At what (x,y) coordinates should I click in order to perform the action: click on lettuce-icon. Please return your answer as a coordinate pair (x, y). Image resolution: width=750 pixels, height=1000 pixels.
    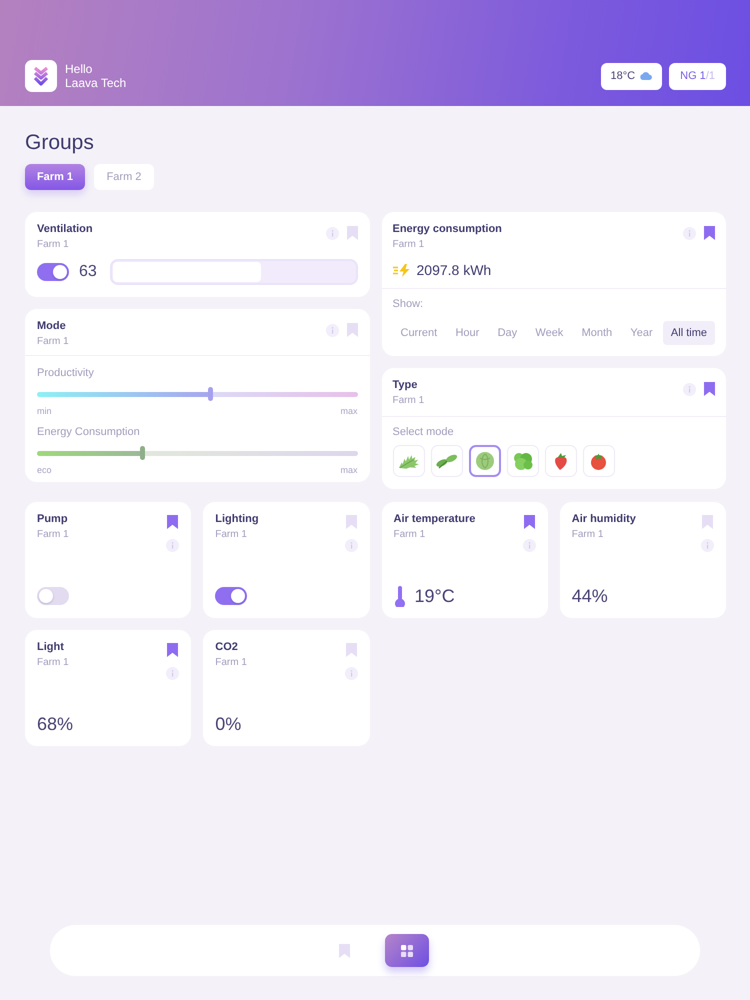
    Looking at the image, I should click on (522, 461).